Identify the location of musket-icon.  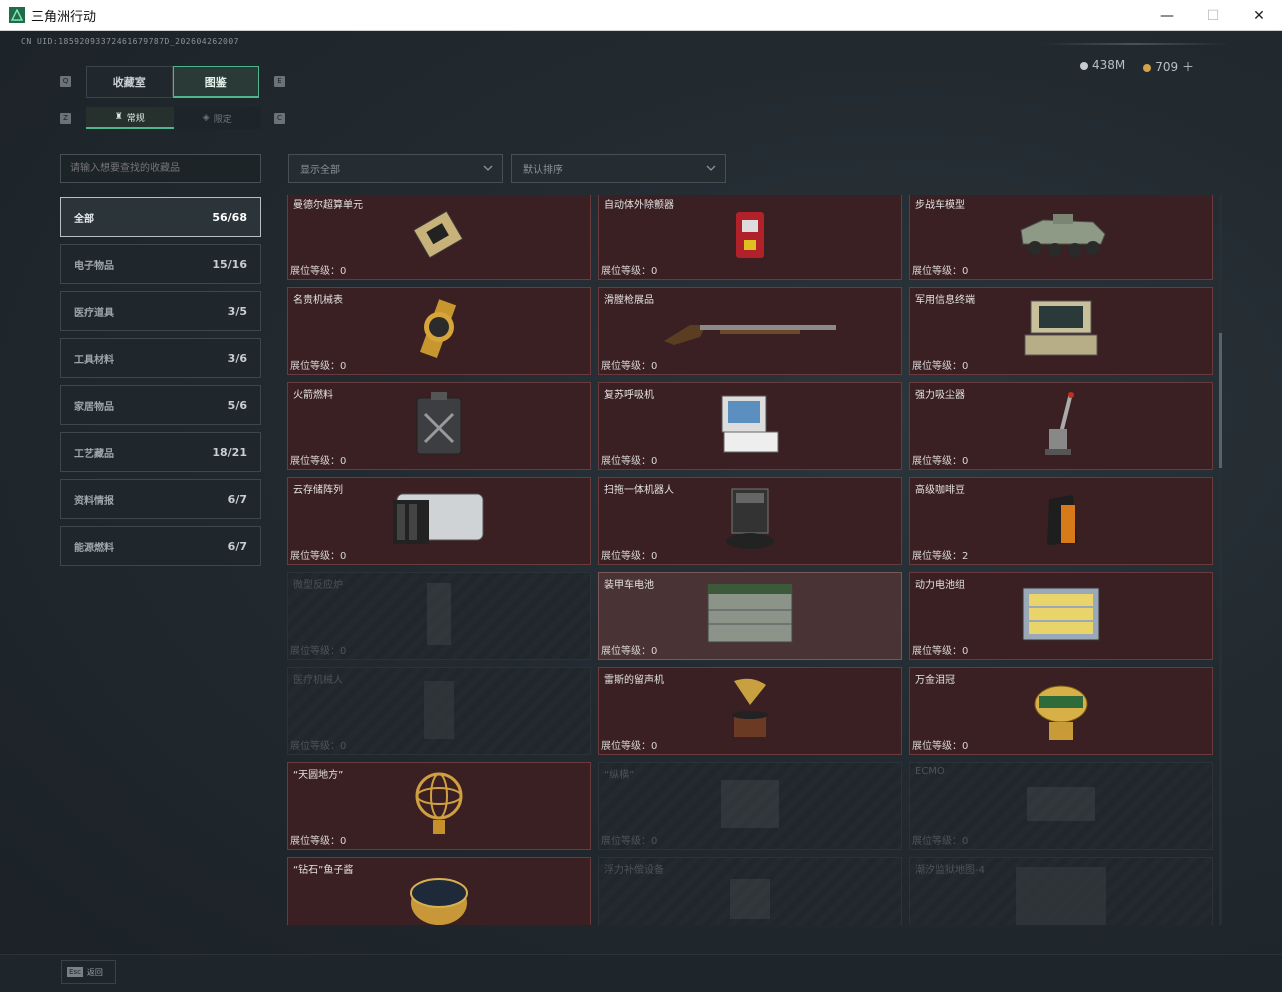
(750, 331).